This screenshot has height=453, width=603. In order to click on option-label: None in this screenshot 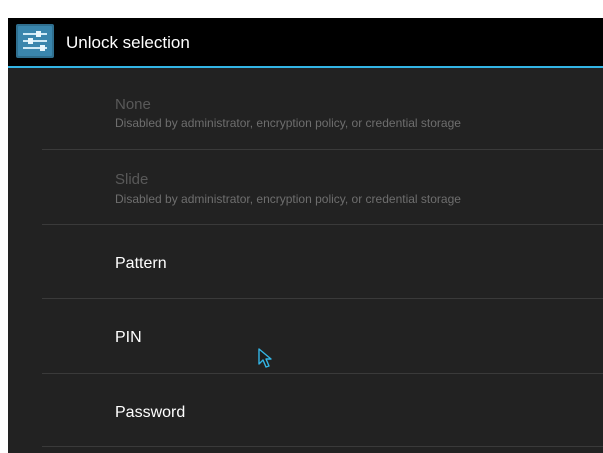, I will do `click(133, 104)`.